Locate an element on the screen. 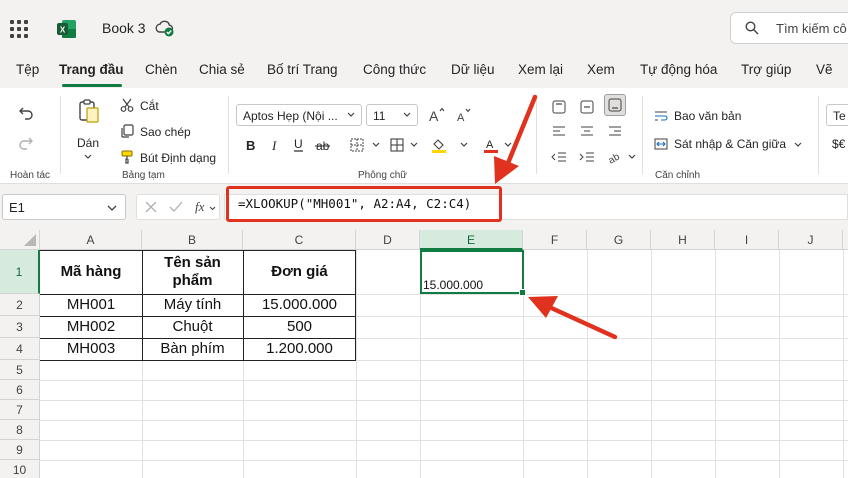  column-header-b: B is located at coordinates (192, 240).